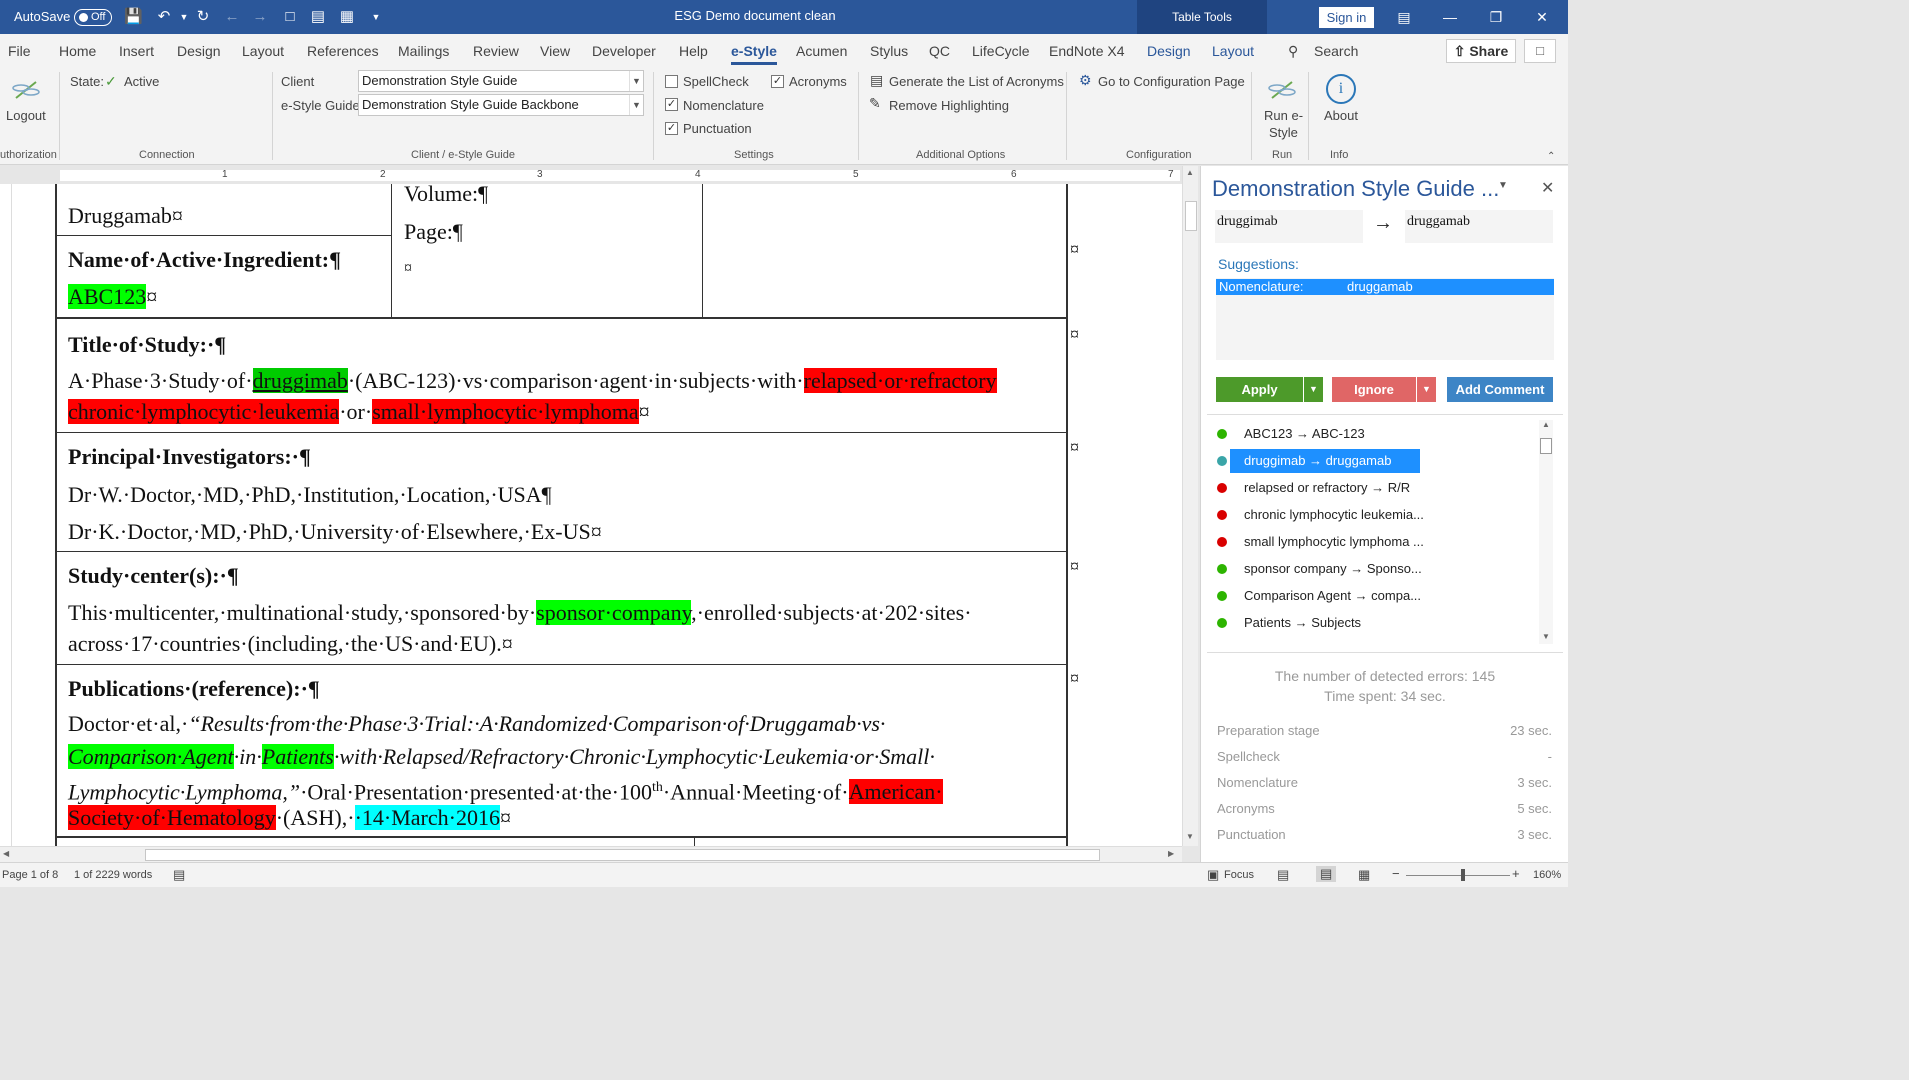 The height and width of the screenshot is (1080, 1909). Describe the element at coordinates (427, 817) in the screenshot. I see `highlighted-term-date: ·14·March·2016` at that location.